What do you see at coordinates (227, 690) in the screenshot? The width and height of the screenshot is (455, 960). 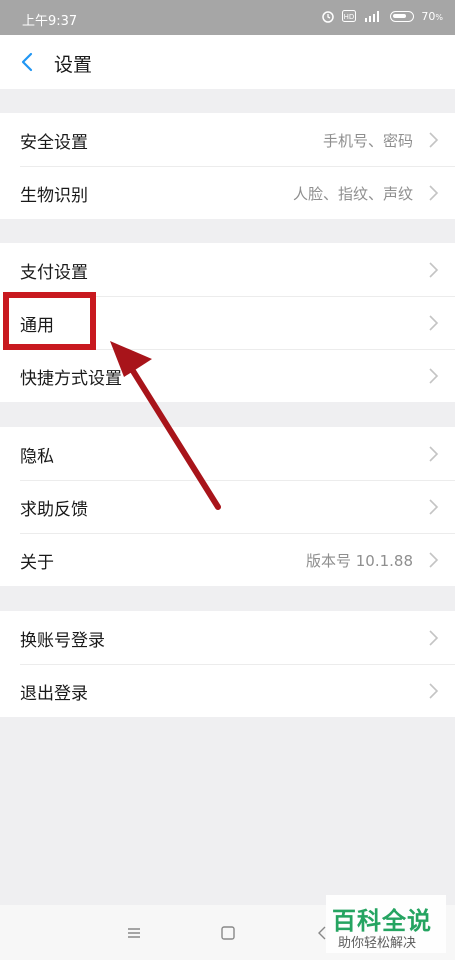 I see `row-logout: 退出登录` at bounding box center [227, 690].